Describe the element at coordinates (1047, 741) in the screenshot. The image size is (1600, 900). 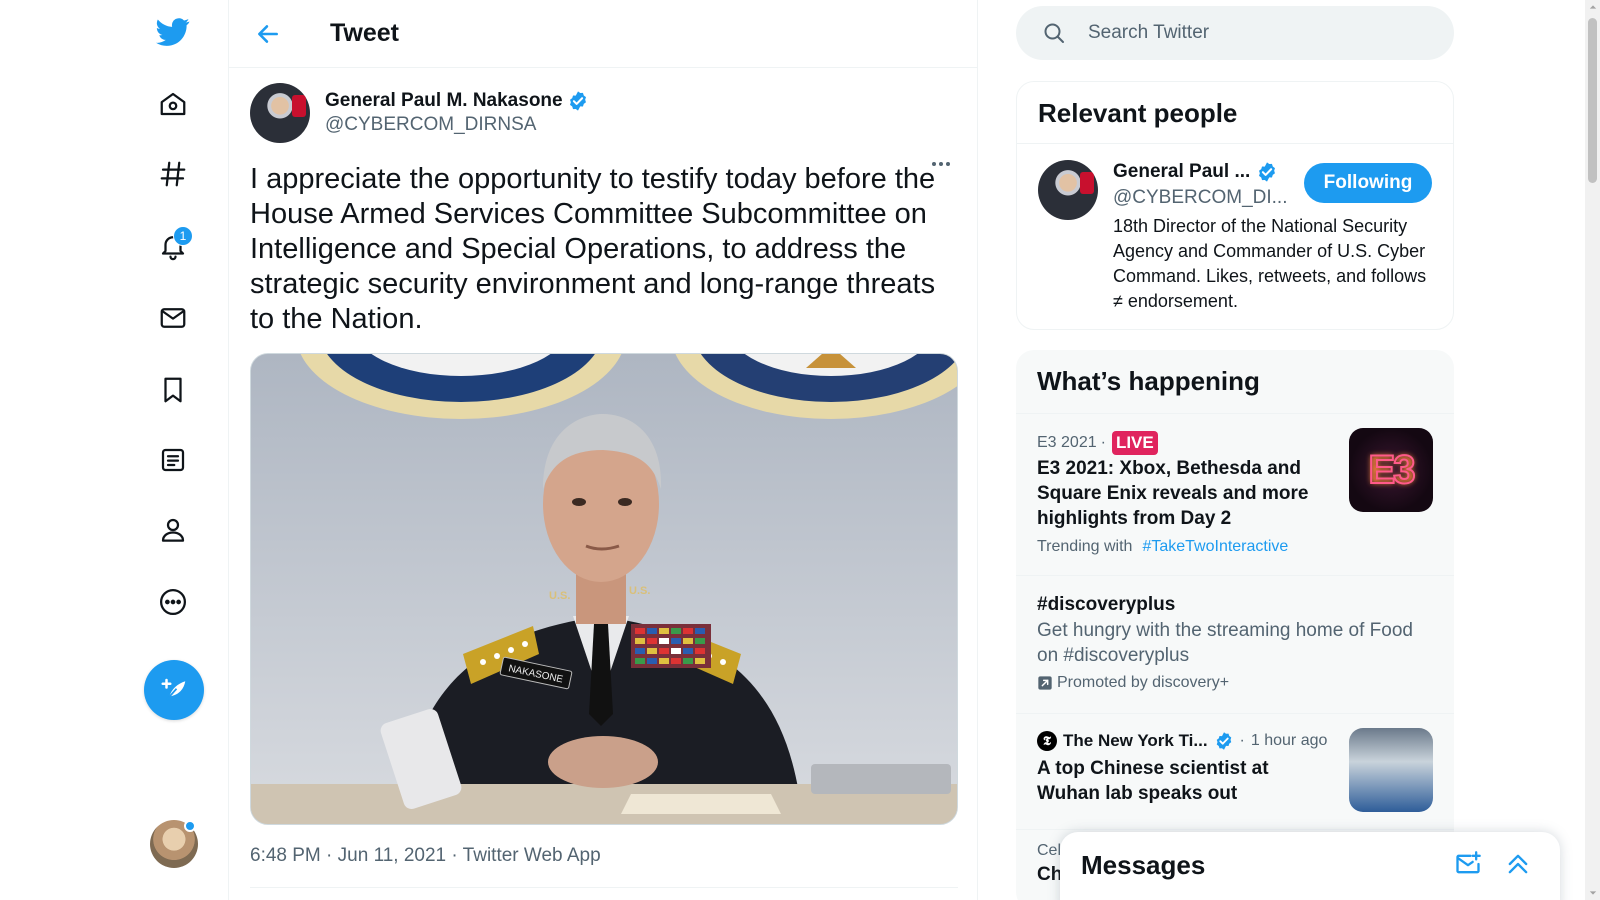
I see `nyt-logo-icon: 𝕿` at that location.